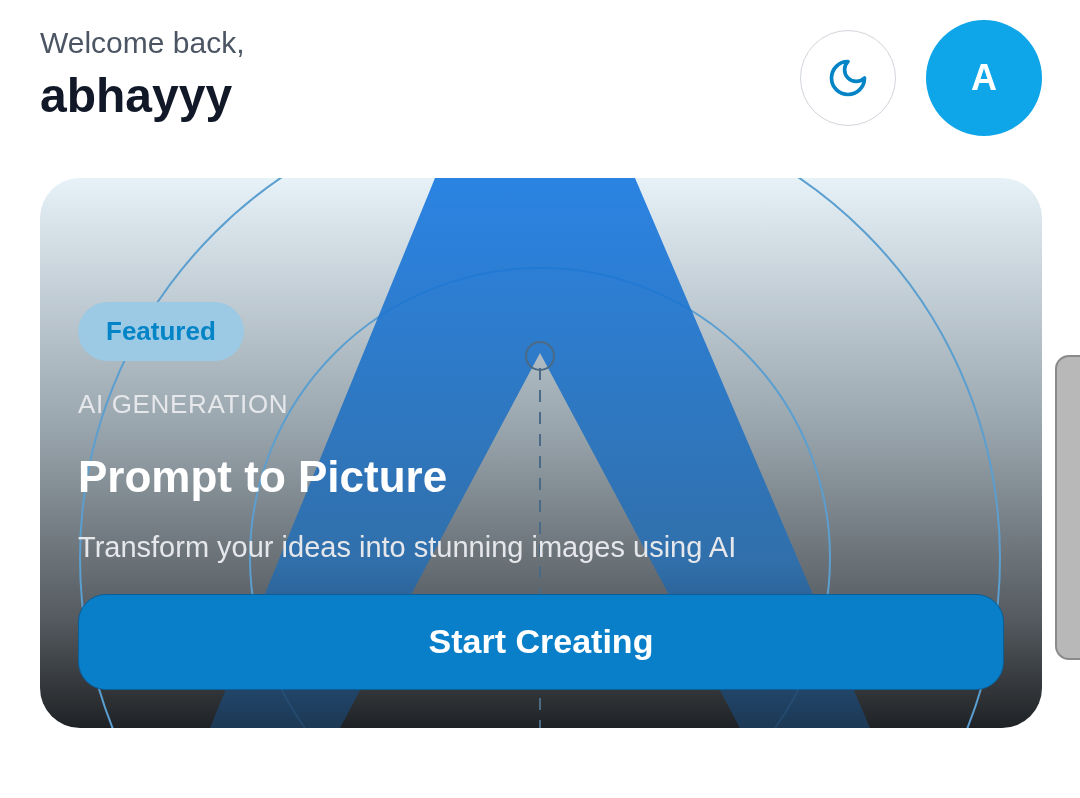 This screenshot has height=798, width=1080. I want to click on category-label: AI GENERATION, so click(183, 404).